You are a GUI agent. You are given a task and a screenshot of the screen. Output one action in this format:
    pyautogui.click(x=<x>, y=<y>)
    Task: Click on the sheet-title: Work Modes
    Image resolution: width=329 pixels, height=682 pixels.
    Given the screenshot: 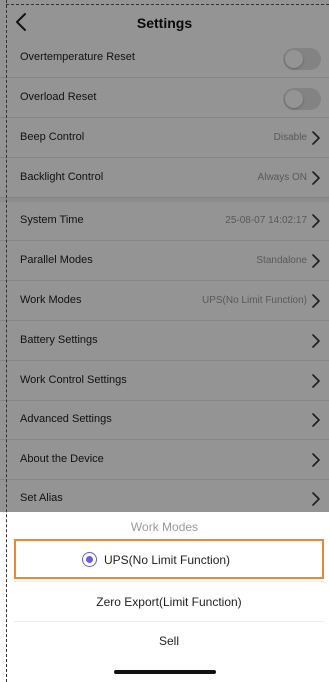 What is the action you would take?
    pyautogui.click(x=164, y=527)
    